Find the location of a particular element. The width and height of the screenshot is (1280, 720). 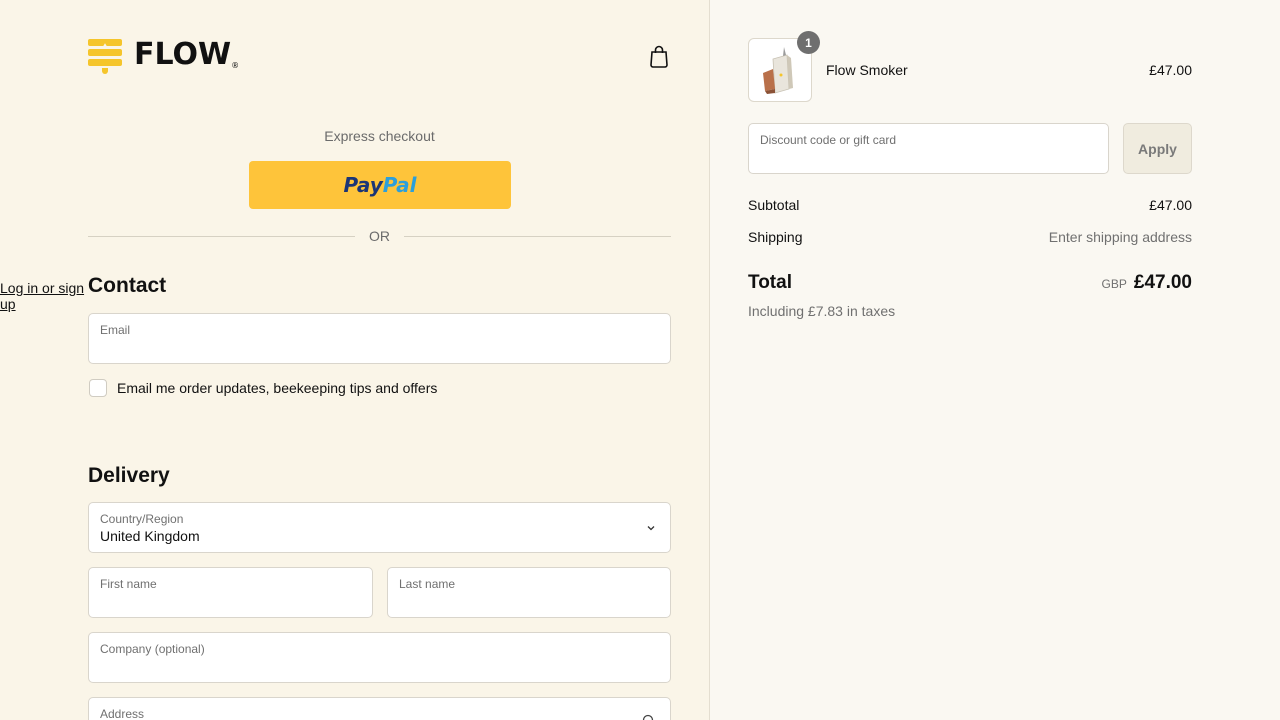

express-checkout-label: Express checkout is located at coordinates (379, 136).